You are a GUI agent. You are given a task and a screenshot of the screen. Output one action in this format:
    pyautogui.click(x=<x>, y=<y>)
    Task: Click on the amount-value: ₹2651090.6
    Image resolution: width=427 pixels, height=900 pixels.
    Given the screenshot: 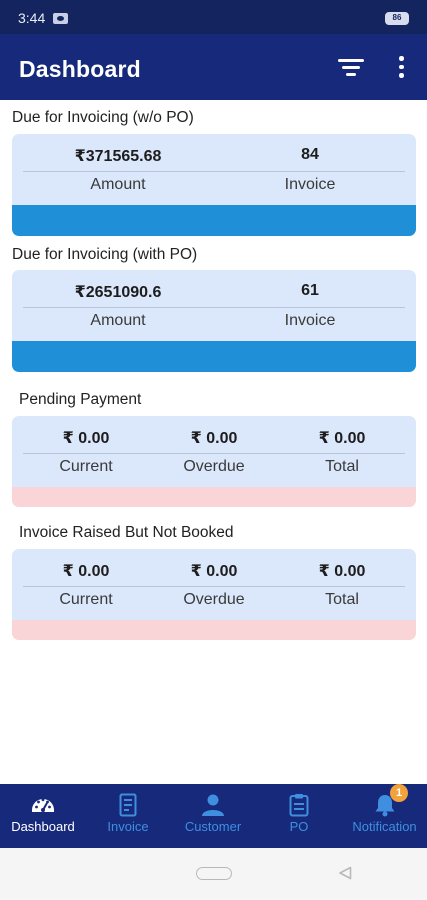 What is the action you would take?
    pyautogui.click(x=118, y=292)
    